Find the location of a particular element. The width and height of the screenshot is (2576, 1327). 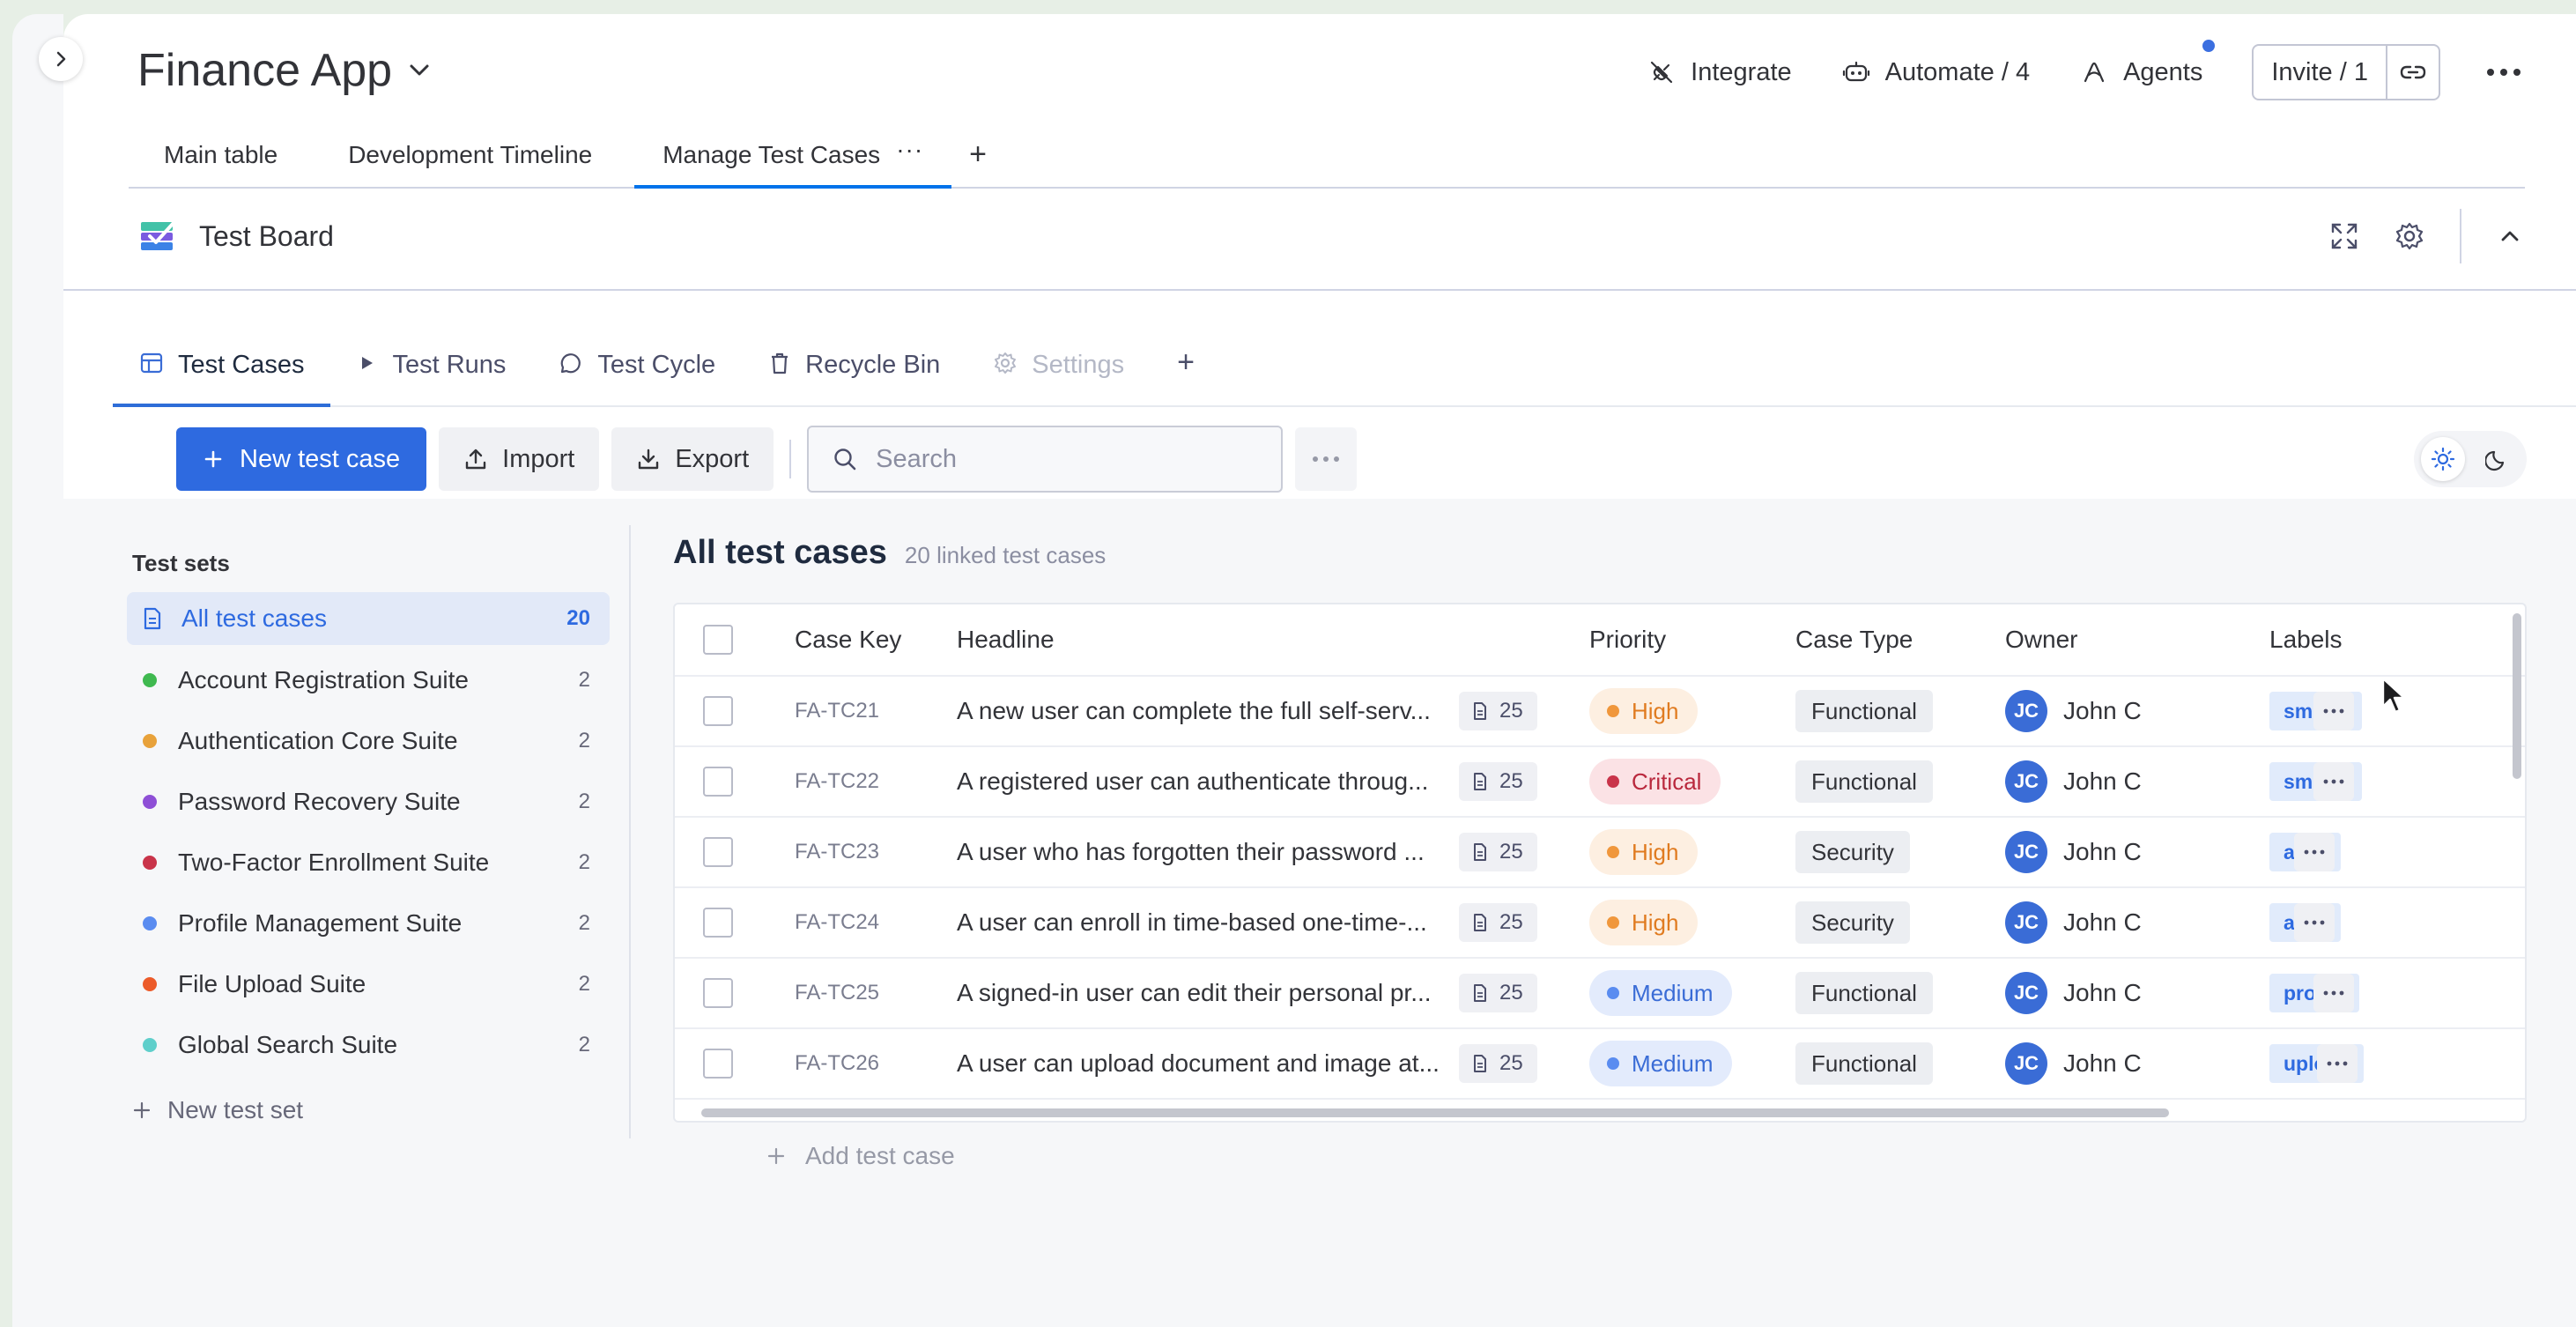

add-test-case-button: Add test case is located at coordinates (861, 1156).